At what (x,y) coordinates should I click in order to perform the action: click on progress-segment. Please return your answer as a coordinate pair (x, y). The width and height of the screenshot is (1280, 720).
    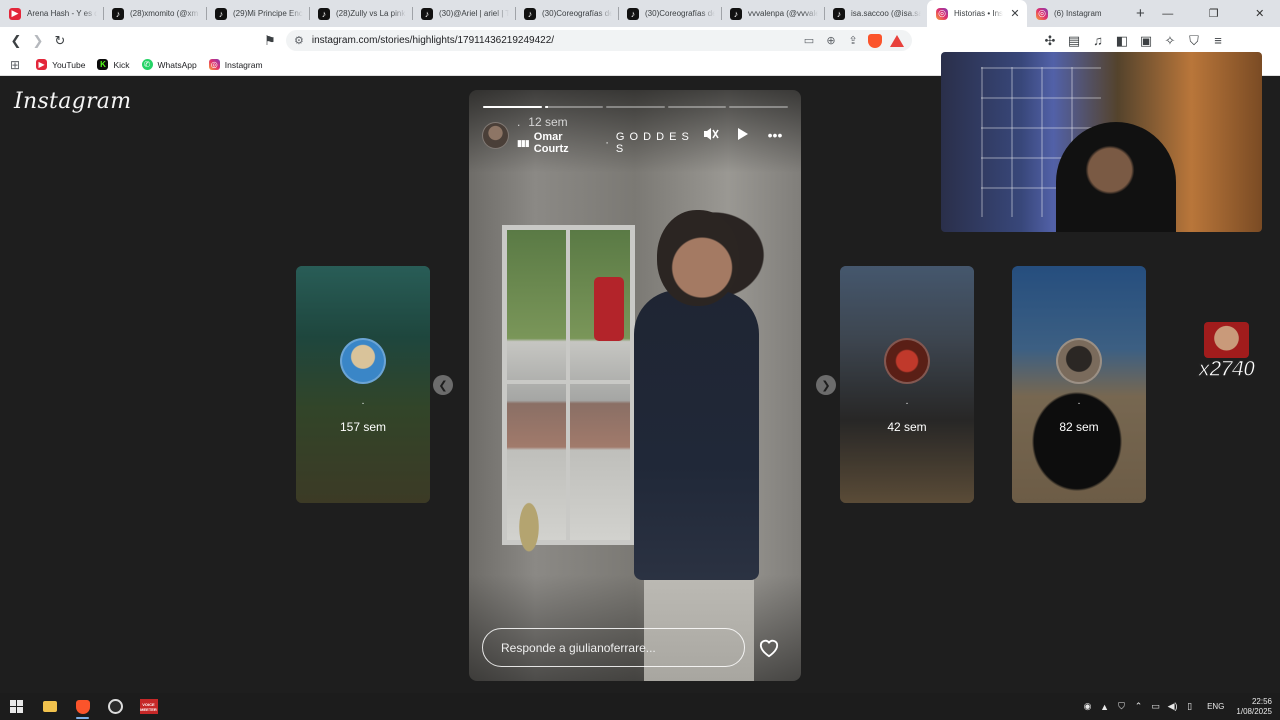
    Looking at the image, I should click on (697, 107).